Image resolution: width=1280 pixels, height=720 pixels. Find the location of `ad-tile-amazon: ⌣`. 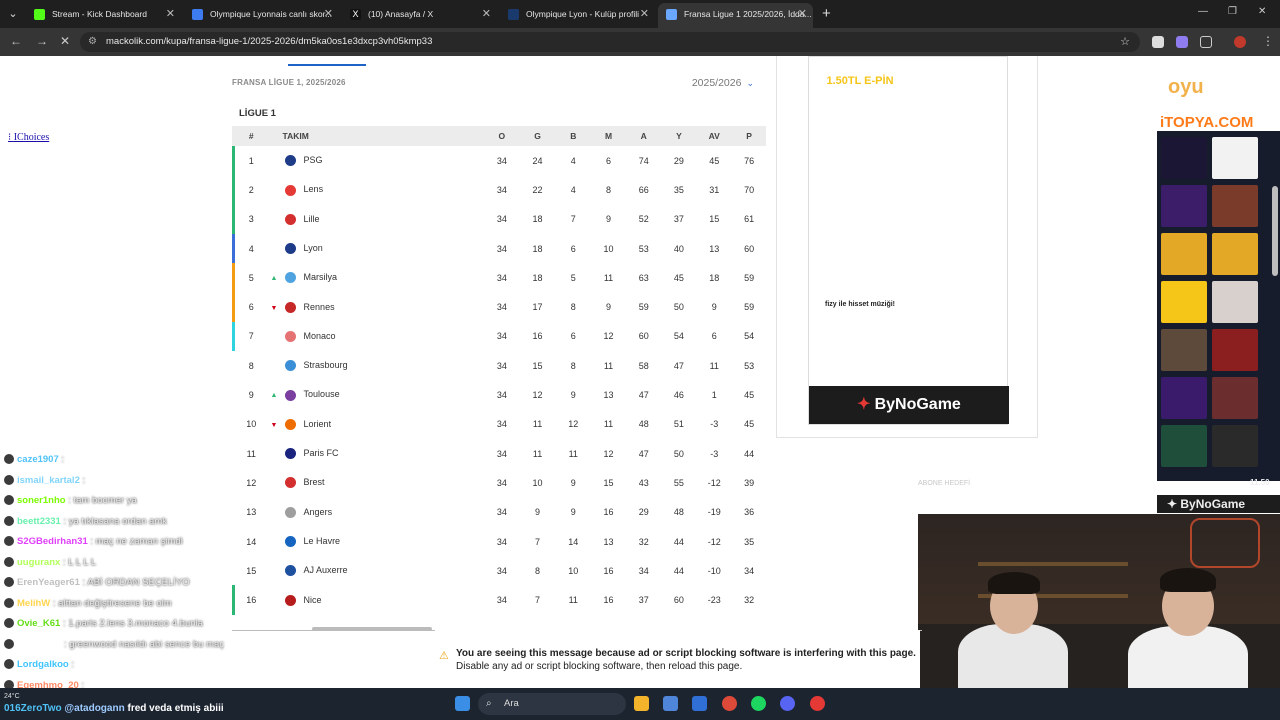

ad-tile-amazon: ⌣ is located at coordinates (958, 78).